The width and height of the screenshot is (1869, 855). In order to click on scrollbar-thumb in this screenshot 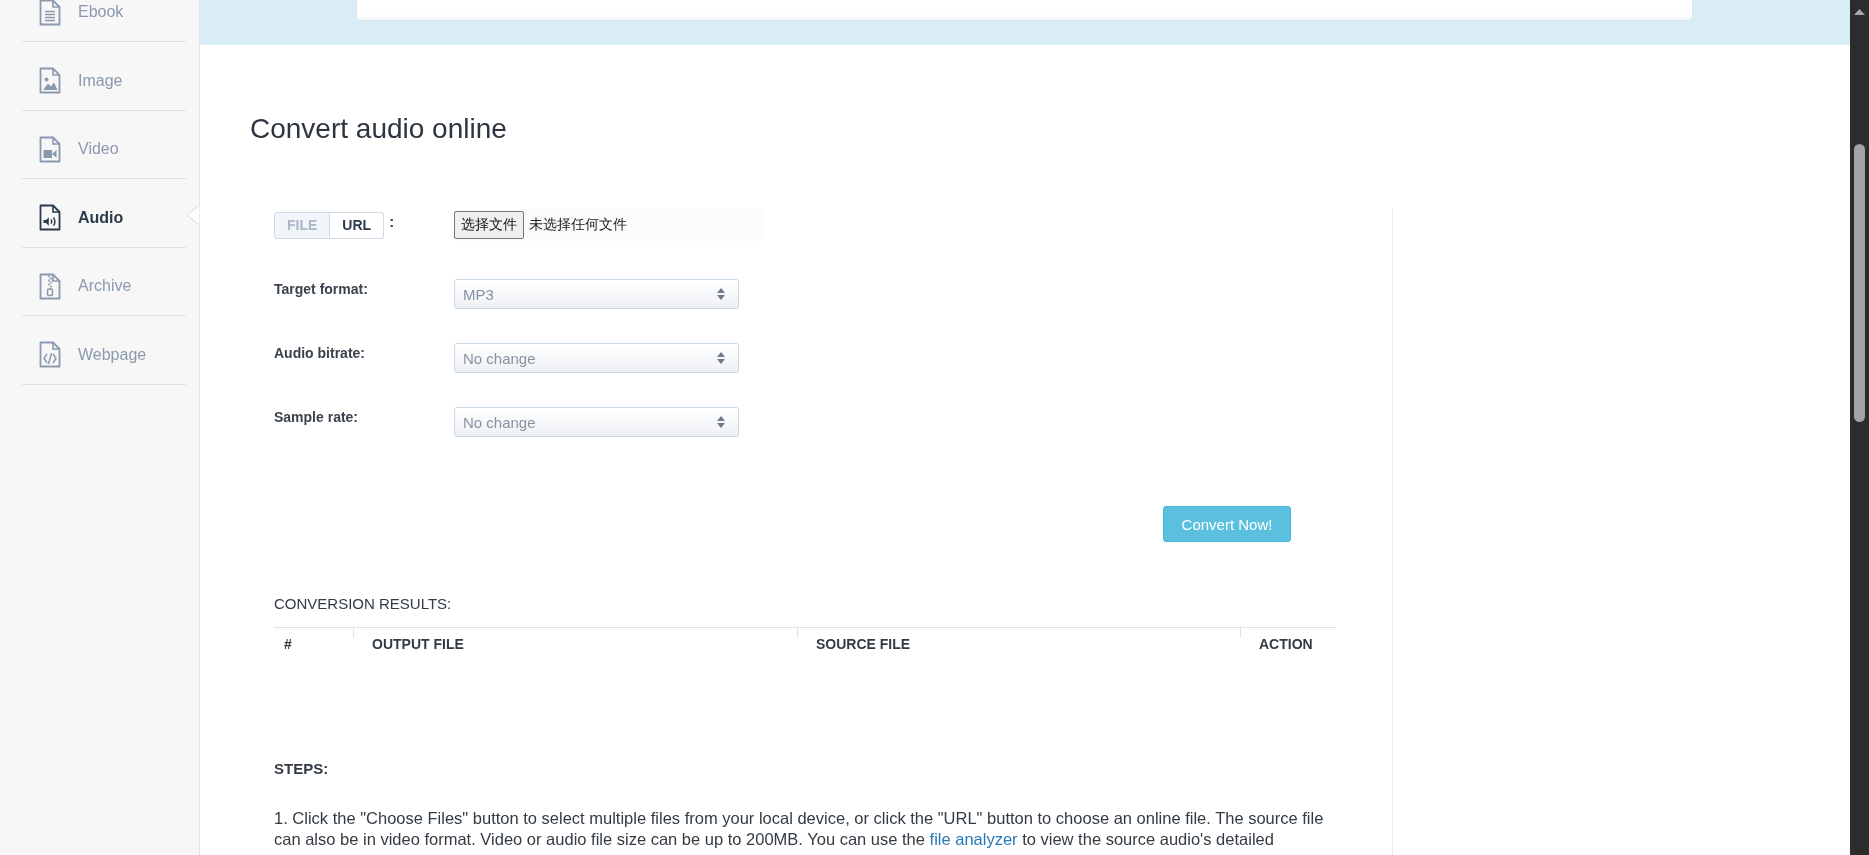, I will do `click(1859, 283)`.